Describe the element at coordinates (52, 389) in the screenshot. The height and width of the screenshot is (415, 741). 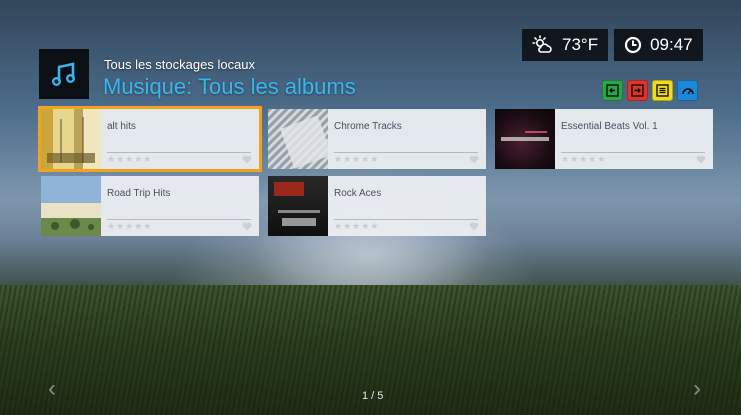
I see `previous-page-arrow: ‹` at that location.